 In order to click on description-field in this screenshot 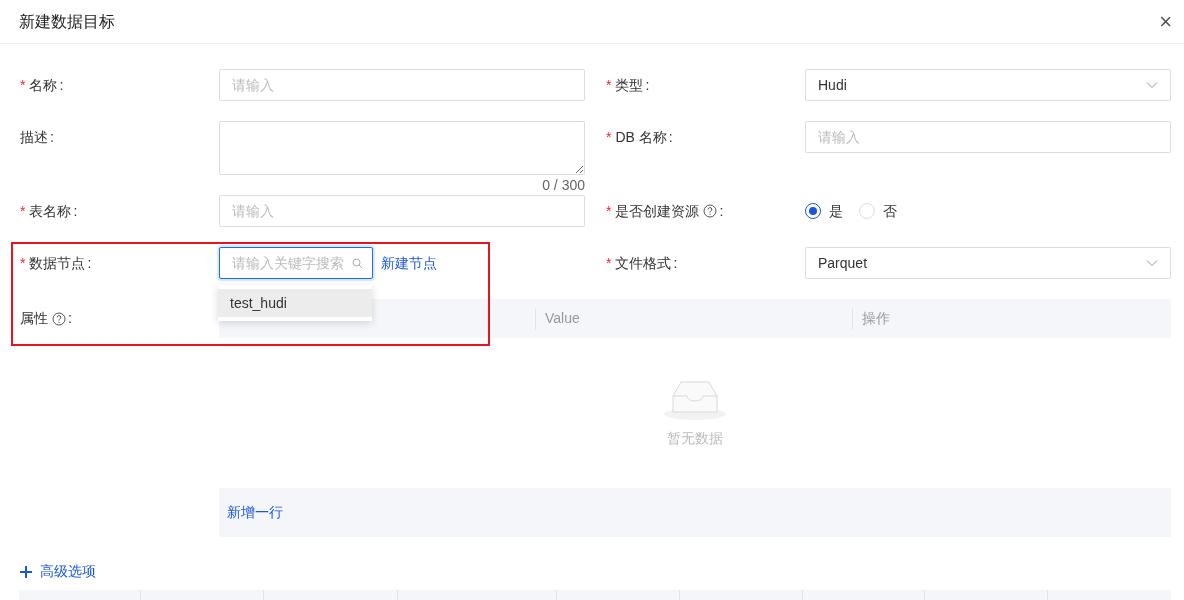, I will do `click(402, 148)`.